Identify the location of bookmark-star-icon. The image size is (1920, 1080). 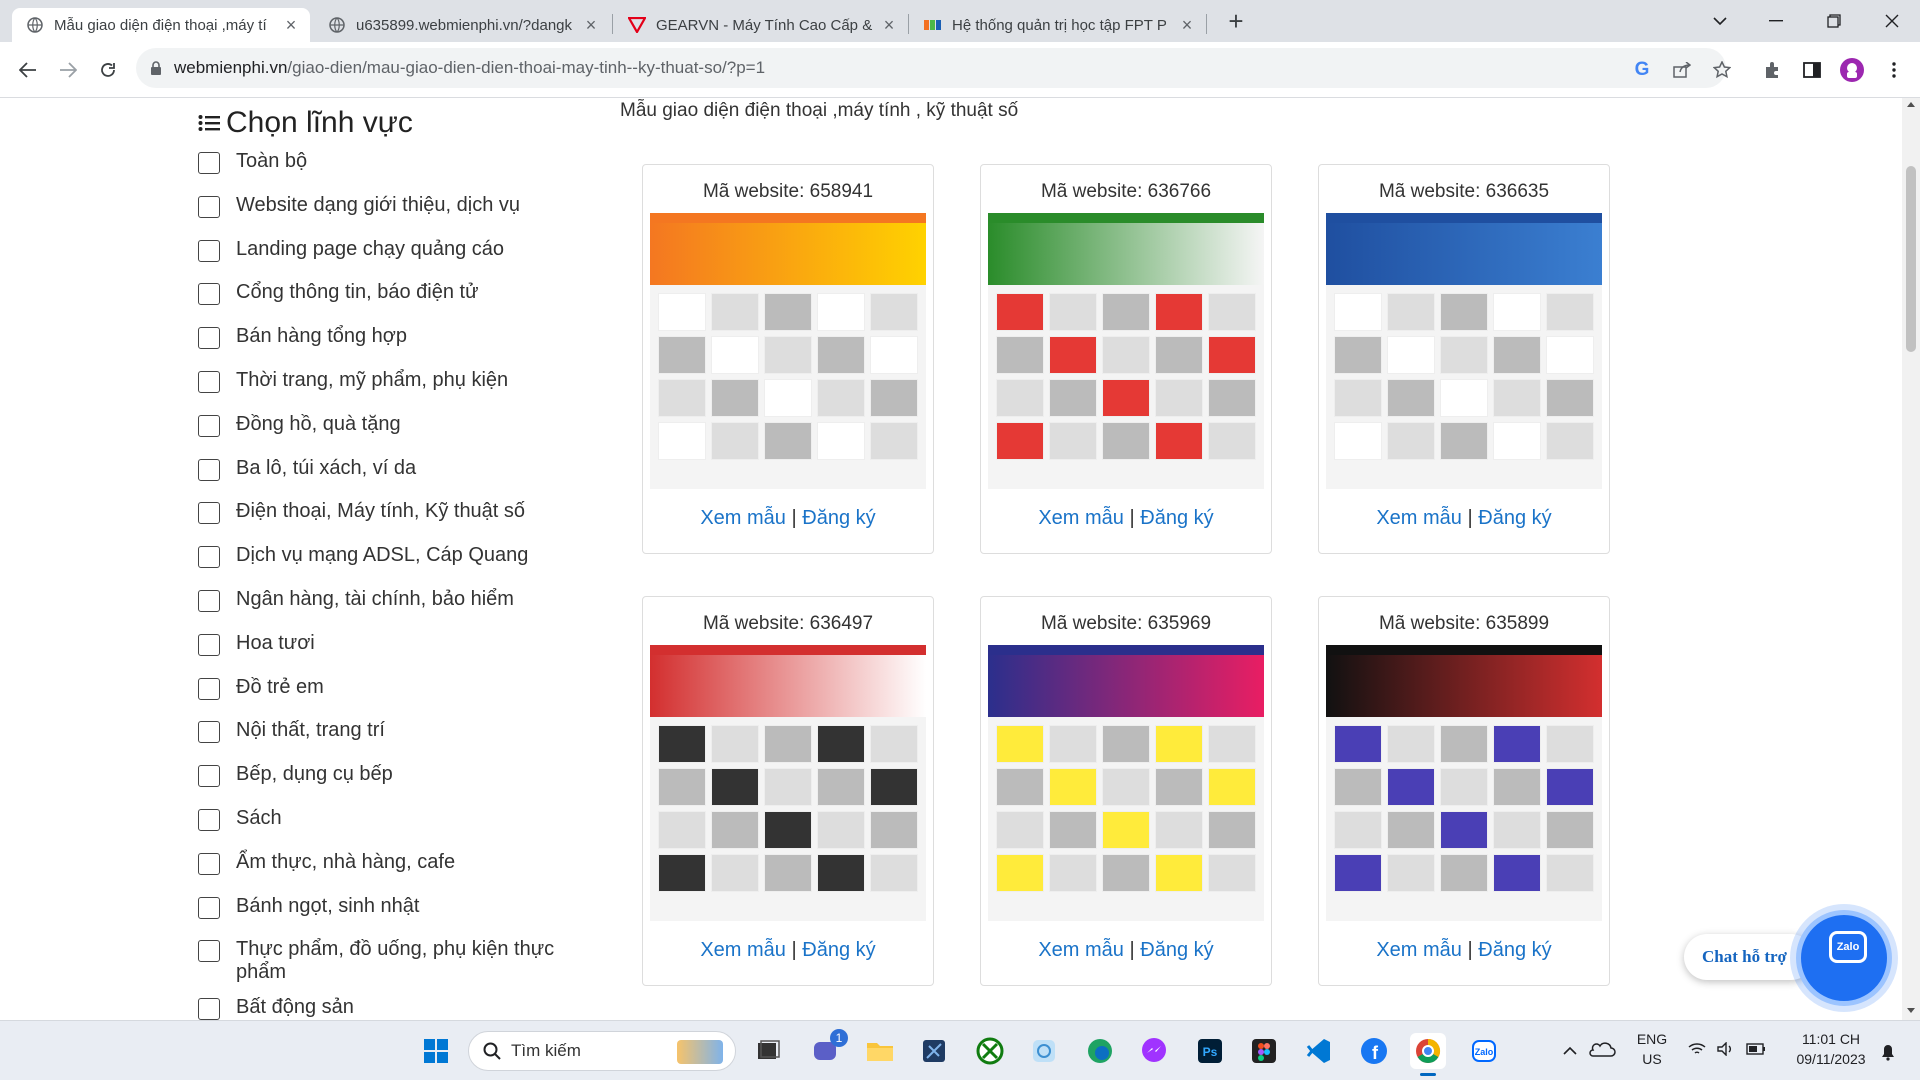
(1722, 70).